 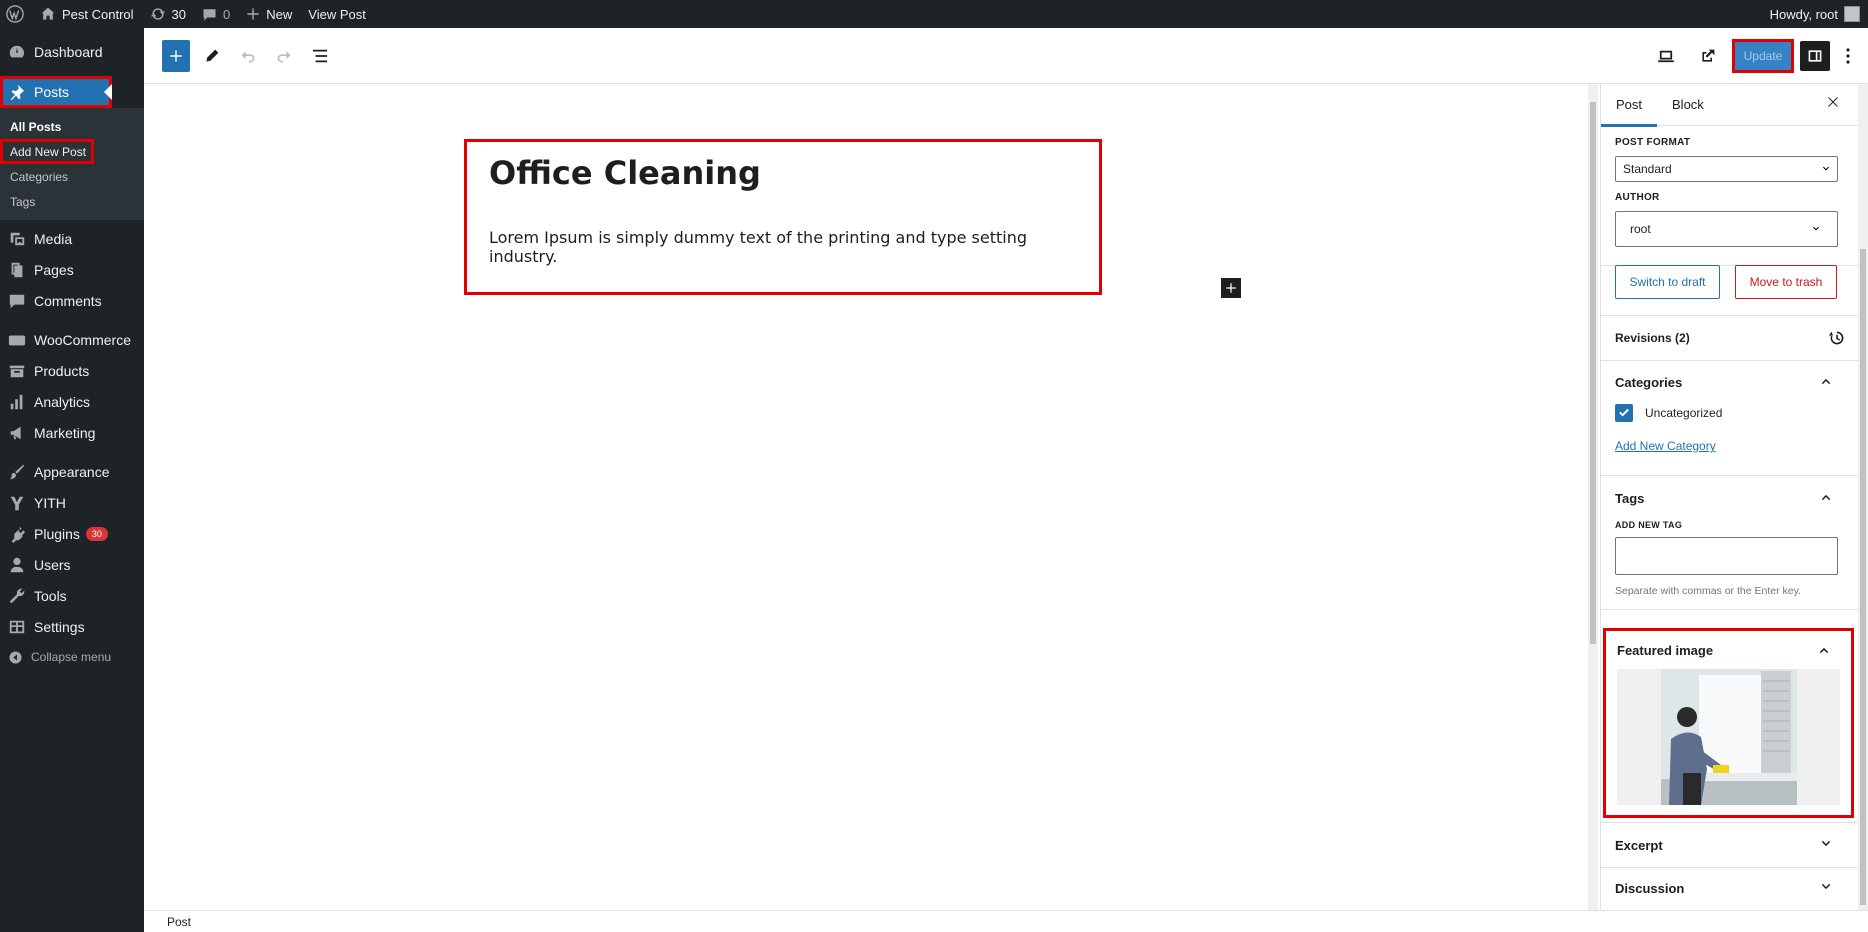 I want to click on menu-label: Users, so click(x=52, y=565).